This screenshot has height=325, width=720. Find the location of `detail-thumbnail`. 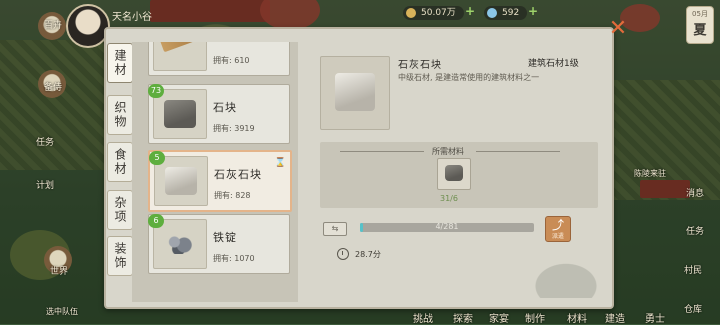

detail-thumbnail is located at coordinates (355, 93).